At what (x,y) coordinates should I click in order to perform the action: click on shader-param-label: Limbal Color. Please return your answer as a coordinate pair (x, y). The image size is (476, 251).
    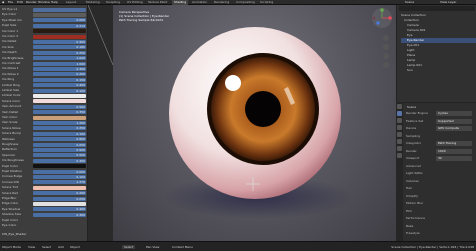
    Looking at the image, I should click on (11, 95).